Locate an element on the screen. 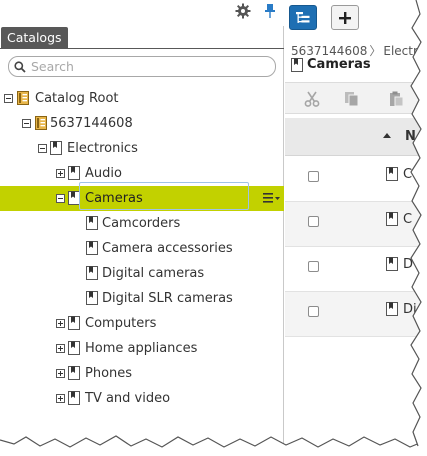 Image resolution: width=427 pixels, height=456 pixels. row-name-cell: Di is located at coordinates (410, 309).